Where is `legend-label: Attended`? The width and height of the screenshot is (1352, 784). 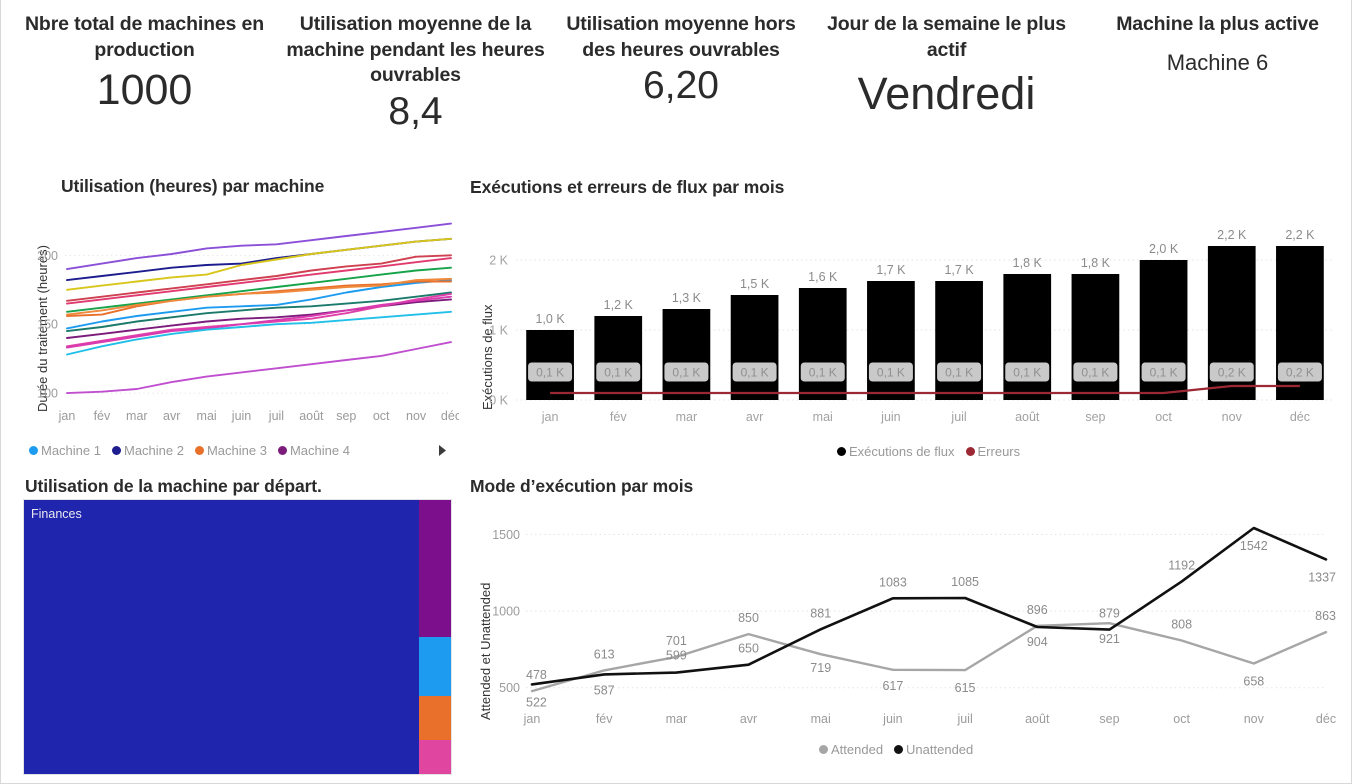
legend-label: Attended is located at coordinates (857, 749).